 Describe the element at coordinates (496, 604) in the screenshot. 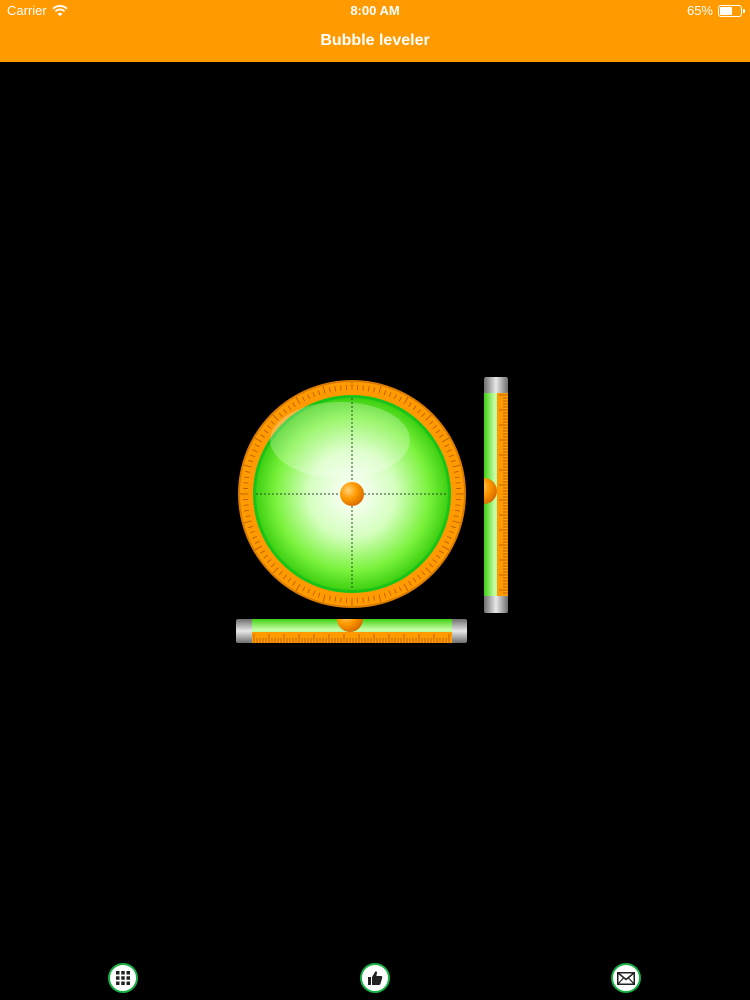

I see `vertical-bottom-cap` at that location.